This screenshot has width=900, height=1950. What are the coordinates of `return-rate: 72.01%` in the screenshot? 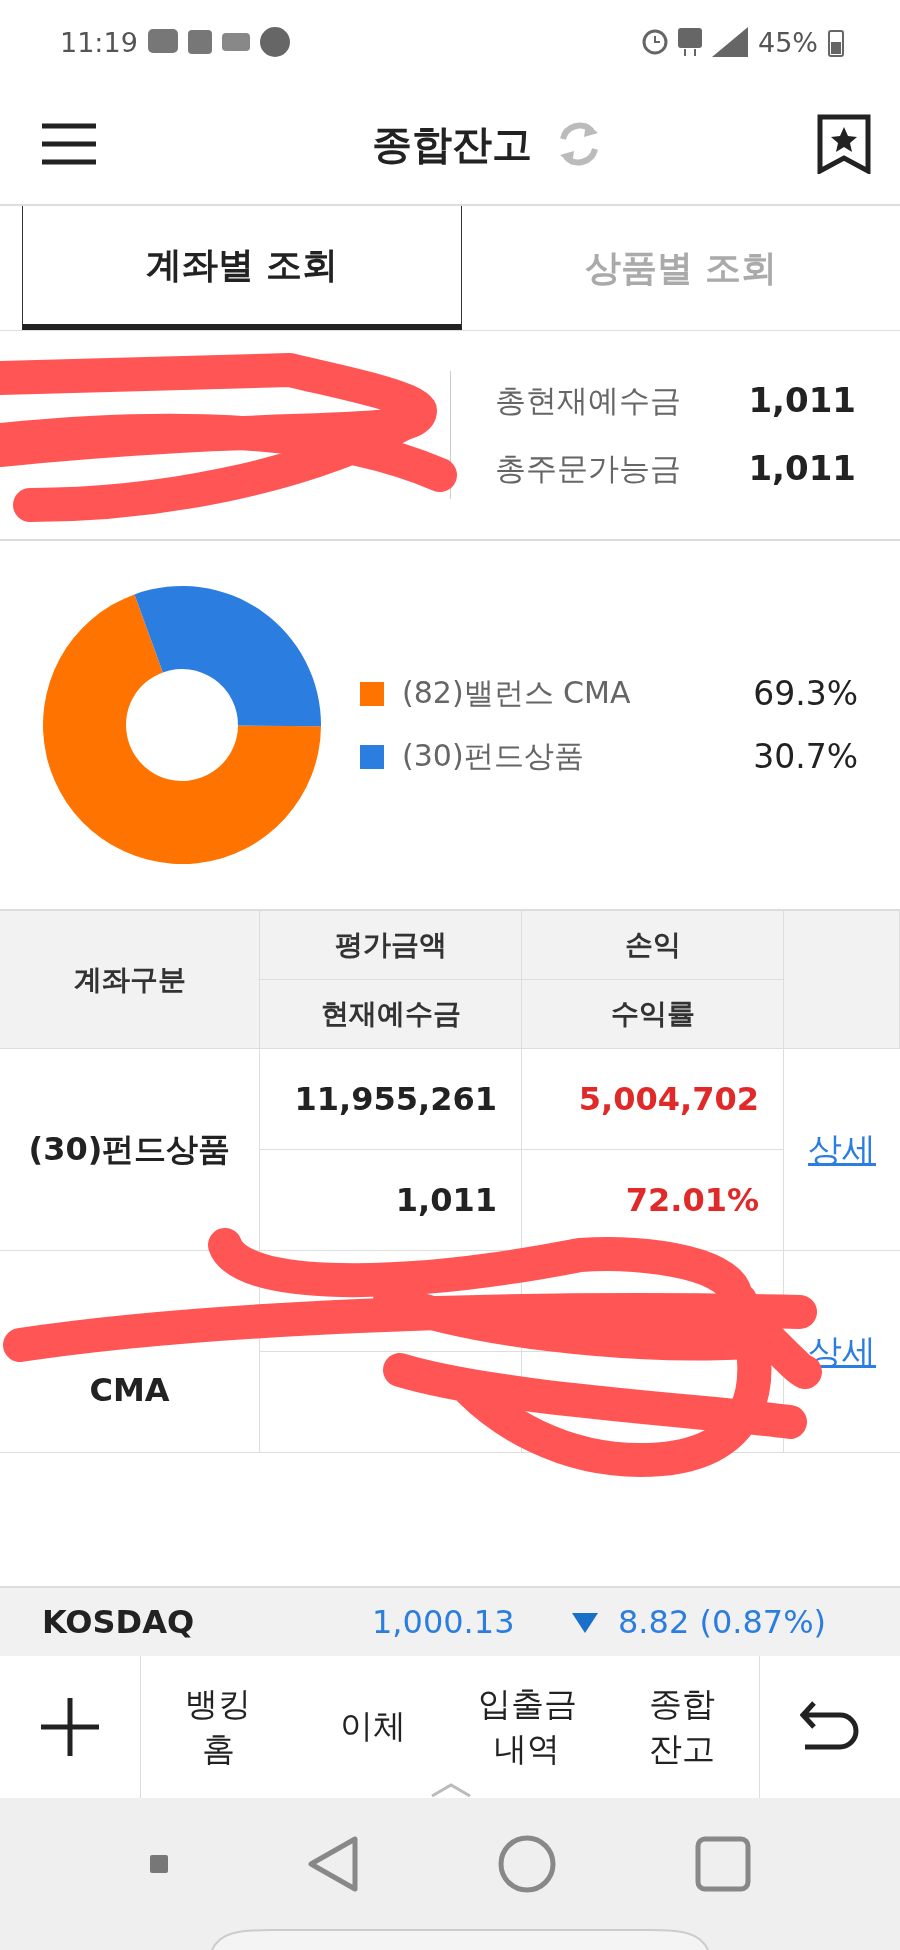 It's located at (653, 1200).